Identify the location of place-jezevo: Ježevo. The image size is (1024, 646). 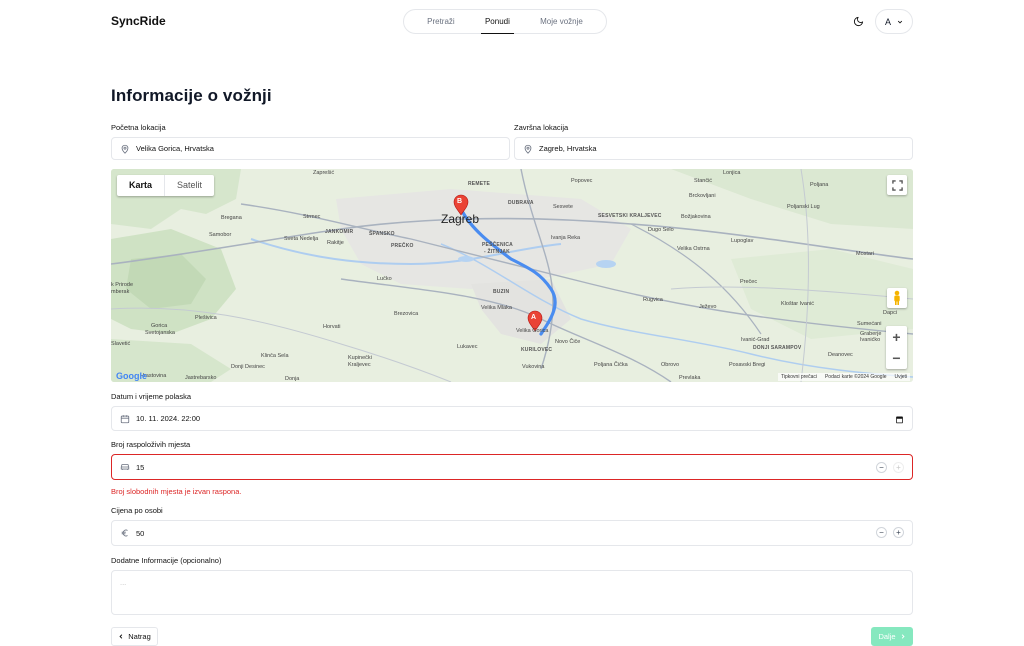
(708, 307).